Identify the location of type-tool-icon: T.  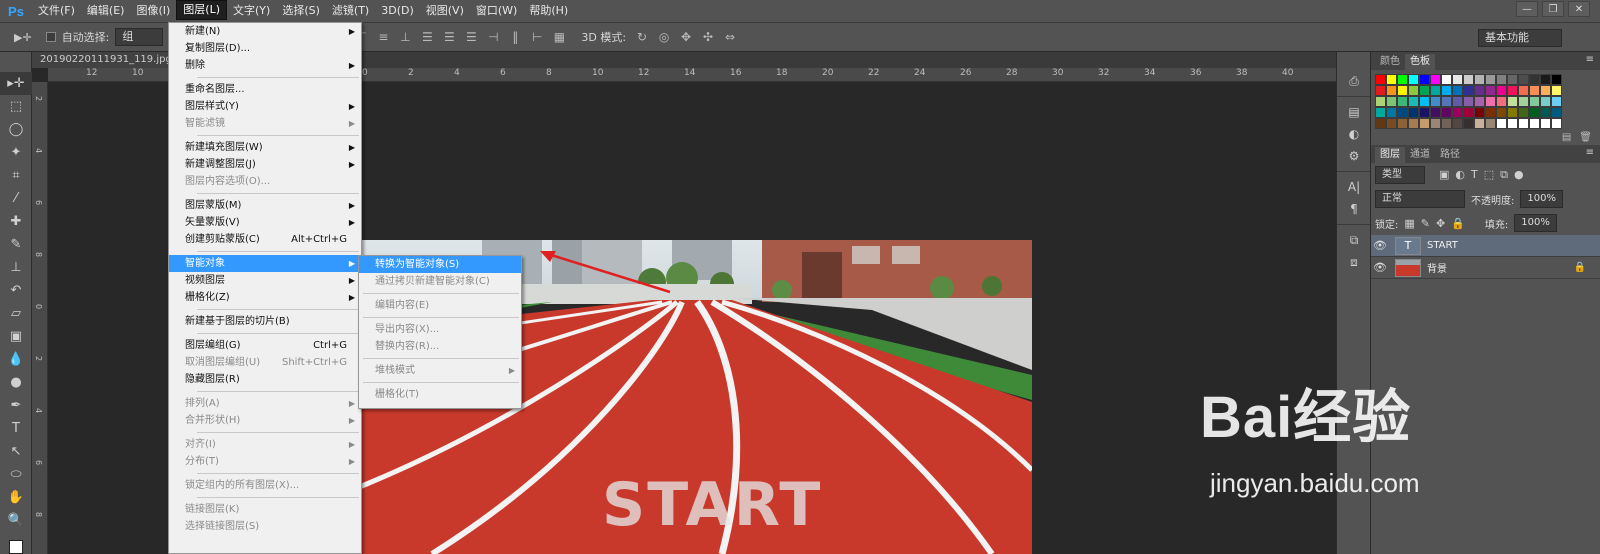
(16, 428).